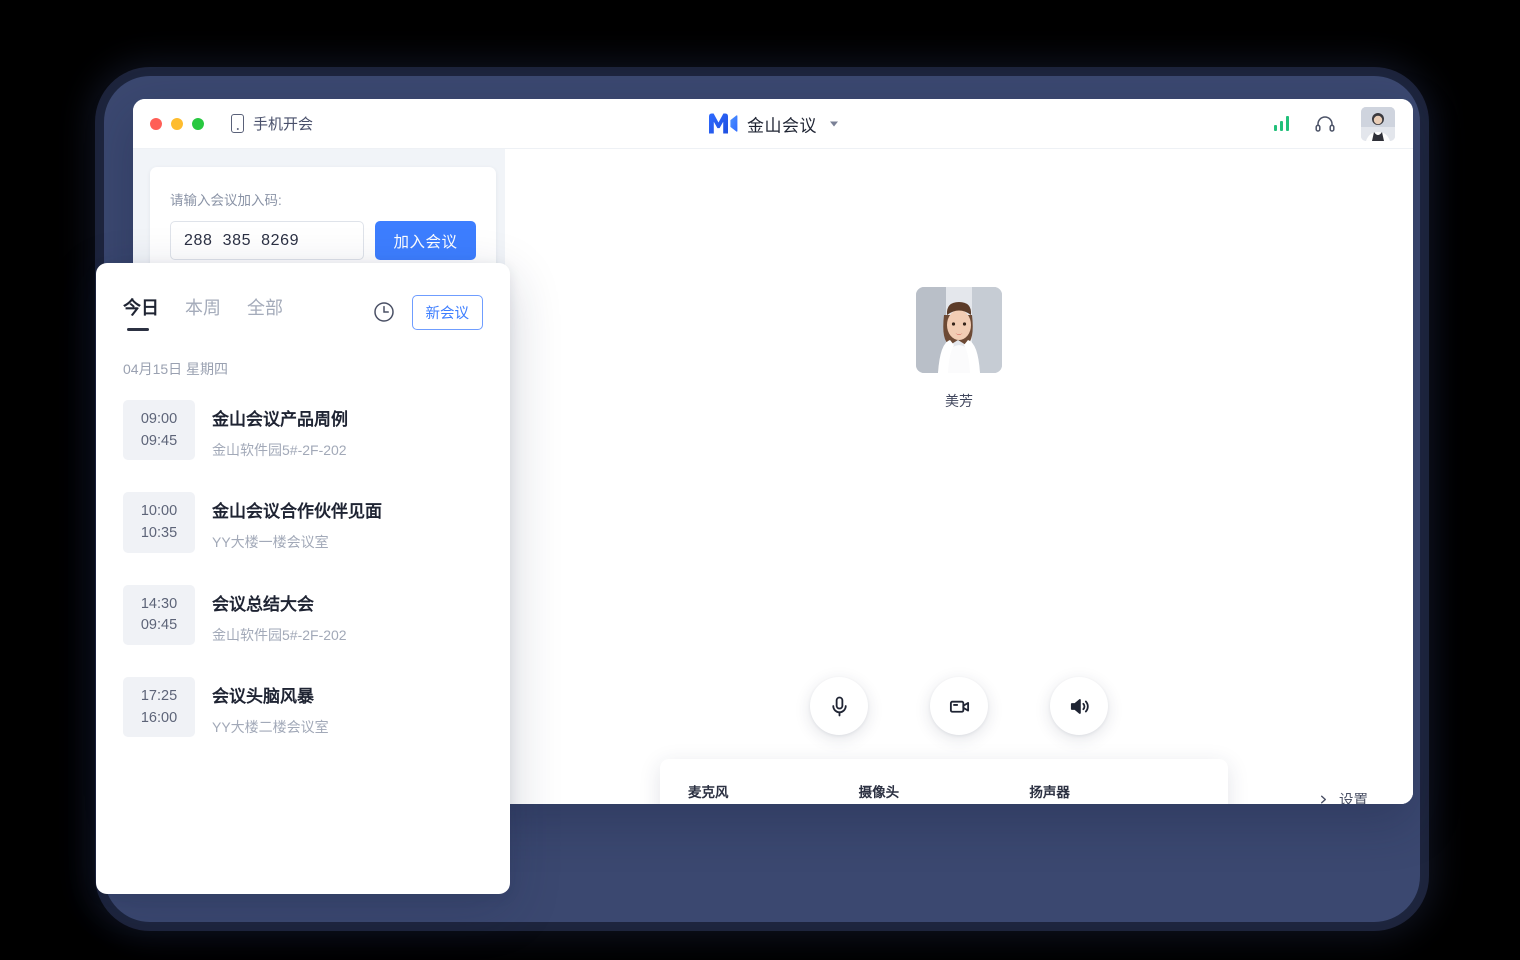  I want to click on device-title-camera: 摄像头, so click(879, 792).